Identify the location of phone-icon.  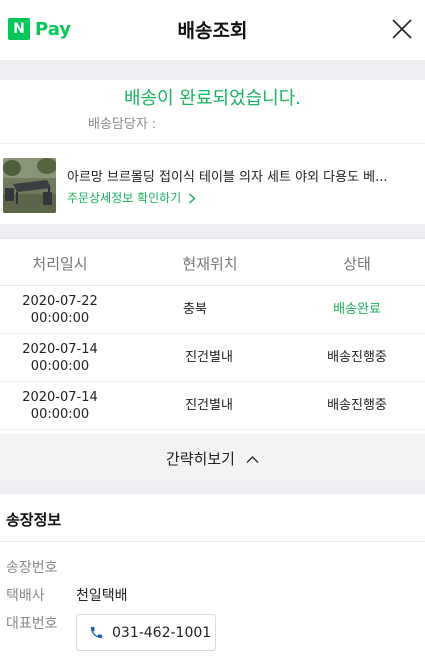
(96, 632).